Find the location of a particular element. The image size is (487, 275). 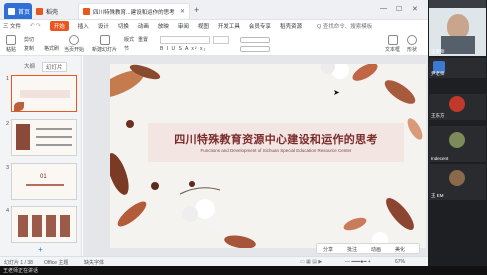

menu-design: 设计 is located at coordinates (103, 26).